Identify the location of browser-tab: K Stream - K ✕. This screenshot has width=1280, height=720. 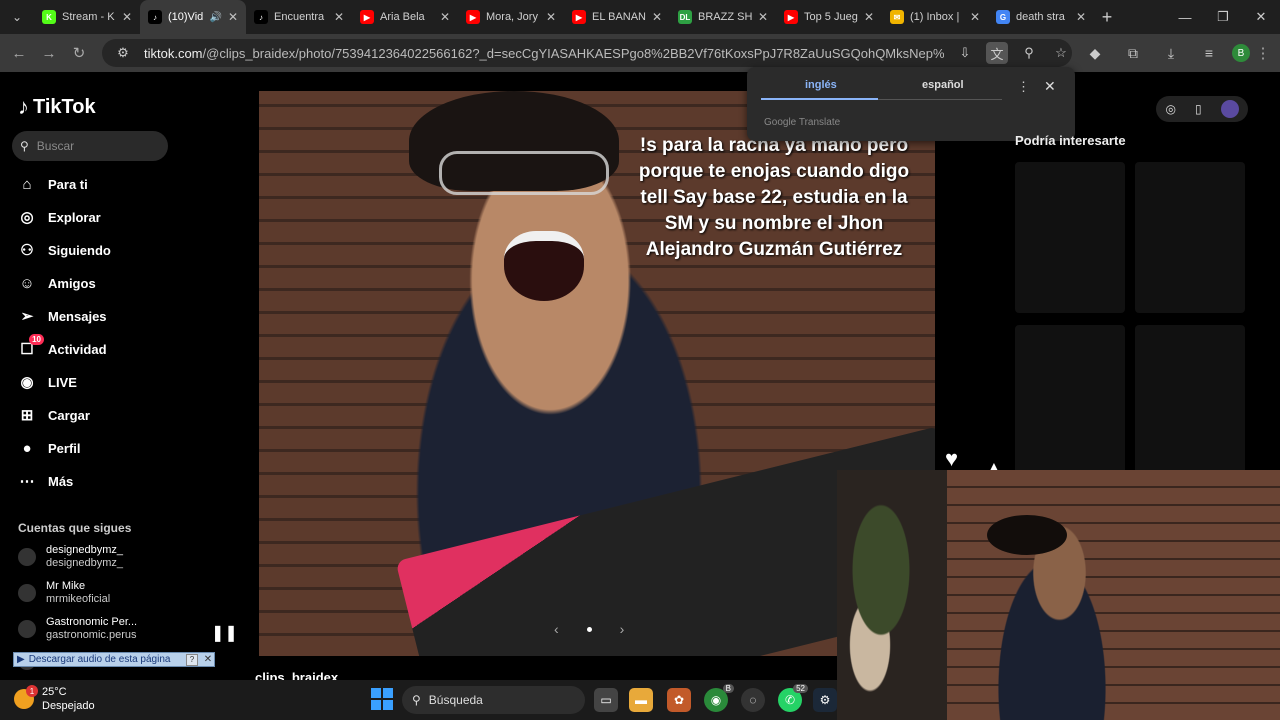
(87, 17).